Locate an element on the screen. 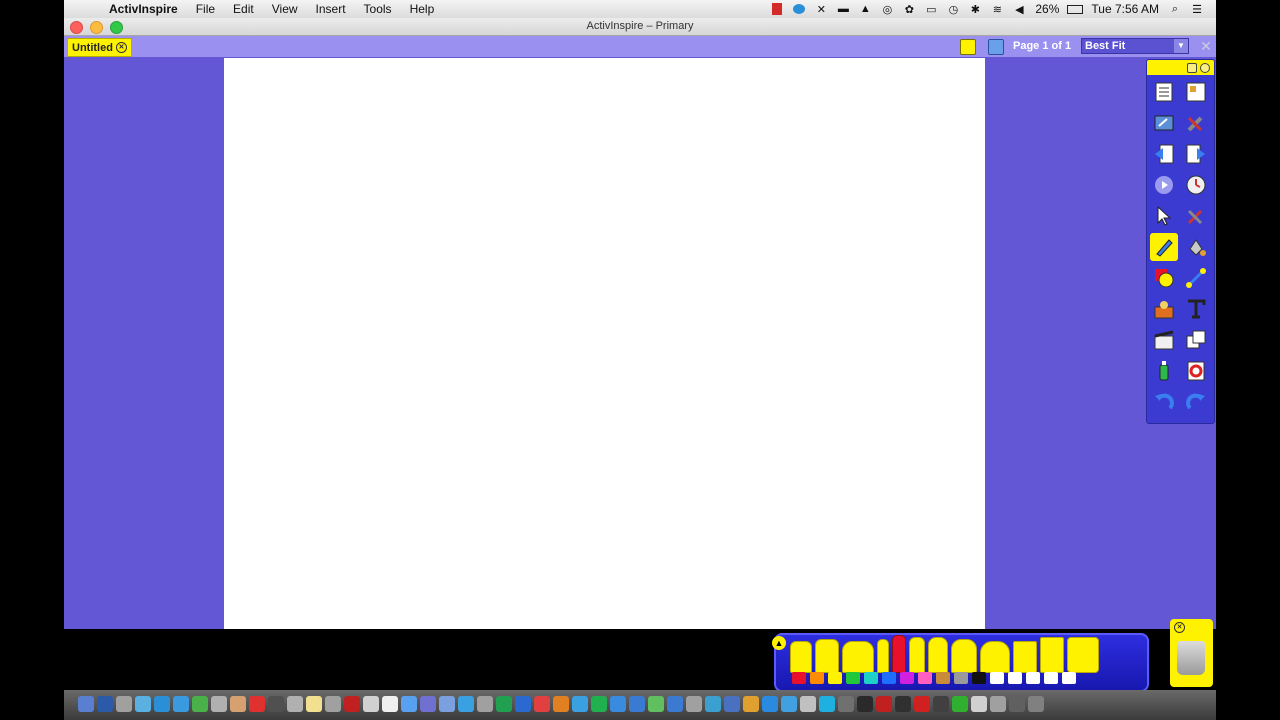 This screenshot has height=720, width=1280. connector-icon is located at coordinates (1196, 278).